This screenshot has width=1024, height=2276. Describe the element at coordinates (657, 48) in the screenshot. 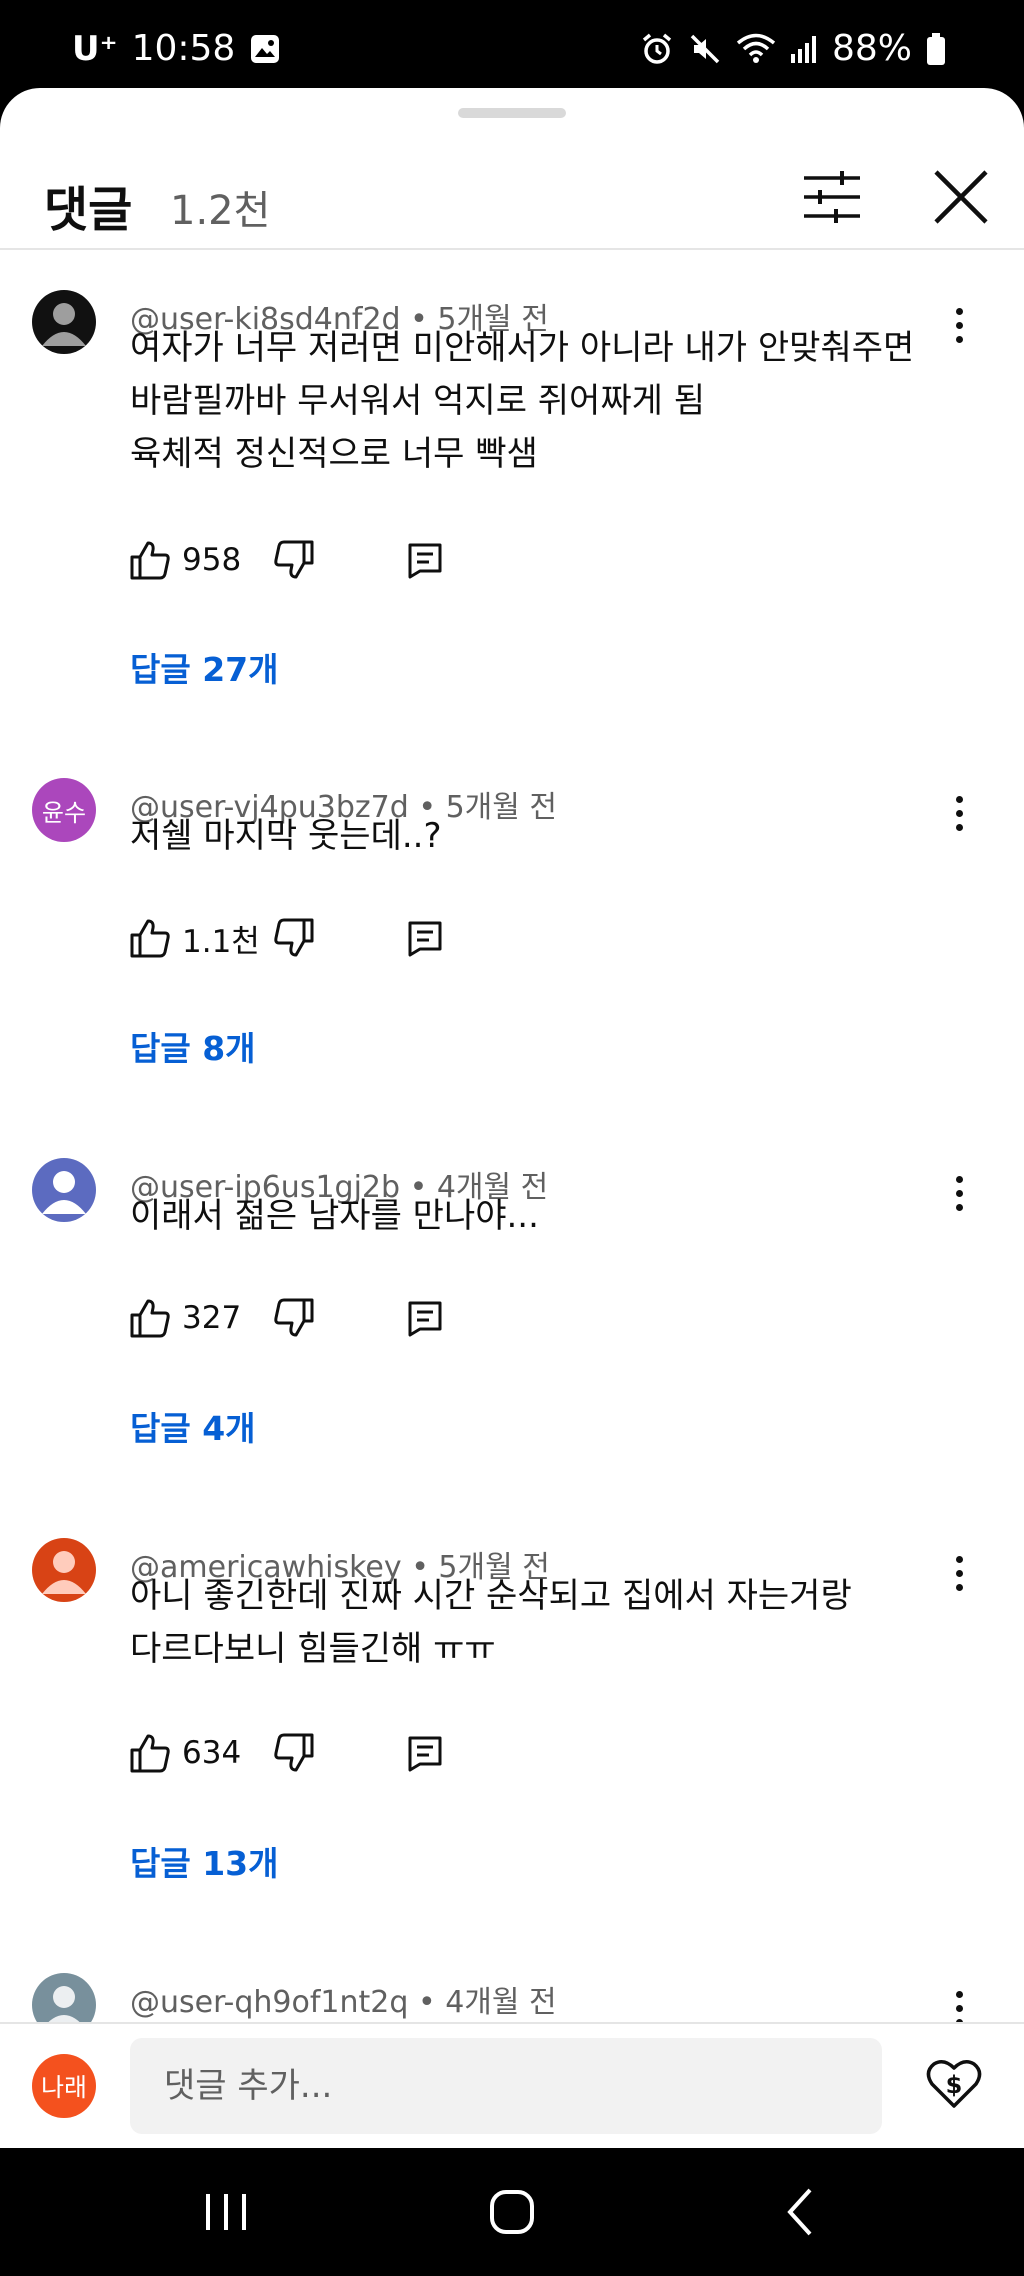

I see `alarm-icon` at that location.